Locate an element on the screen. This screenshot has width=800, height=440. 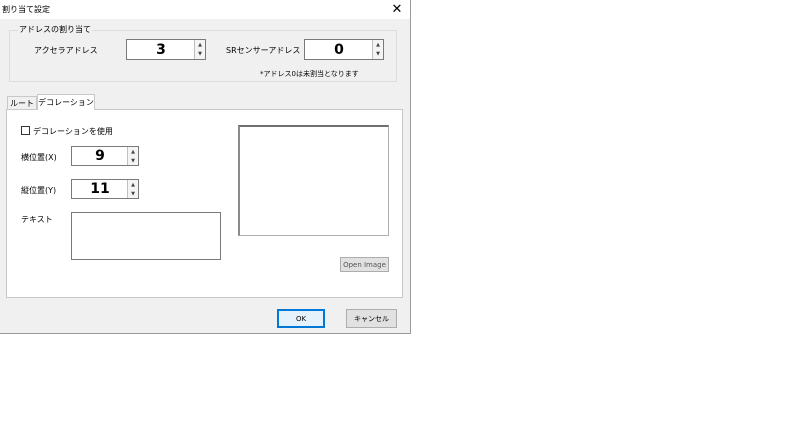
horizontal-position-label: 横位置(X) is located at coordinates (39, 157).